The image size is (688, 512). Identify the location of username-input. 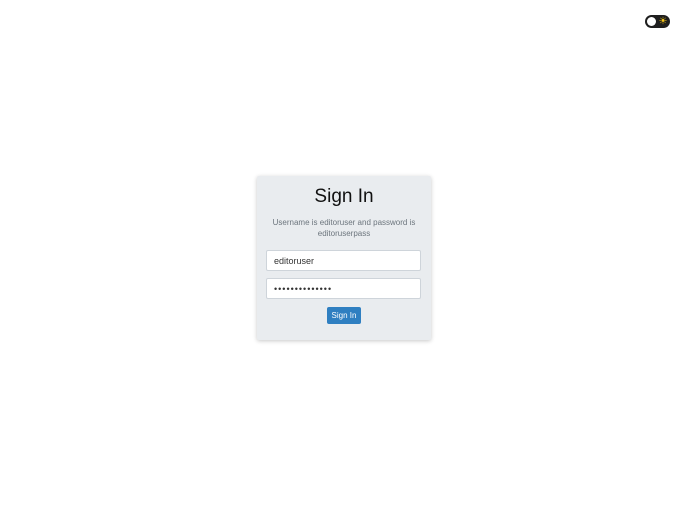
(343, 260).